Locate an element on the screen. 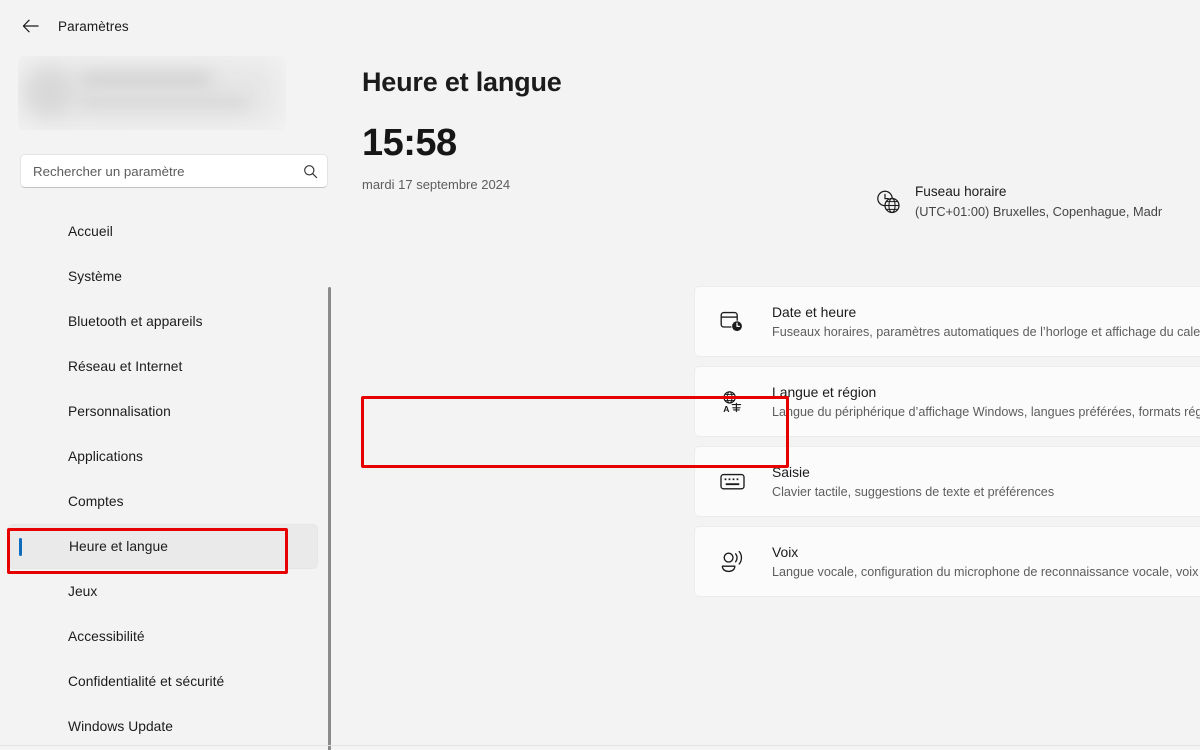 This screenshot has height=750, width=1200. sidebar-item-applications: Applications is located at coordinates (163, 456).